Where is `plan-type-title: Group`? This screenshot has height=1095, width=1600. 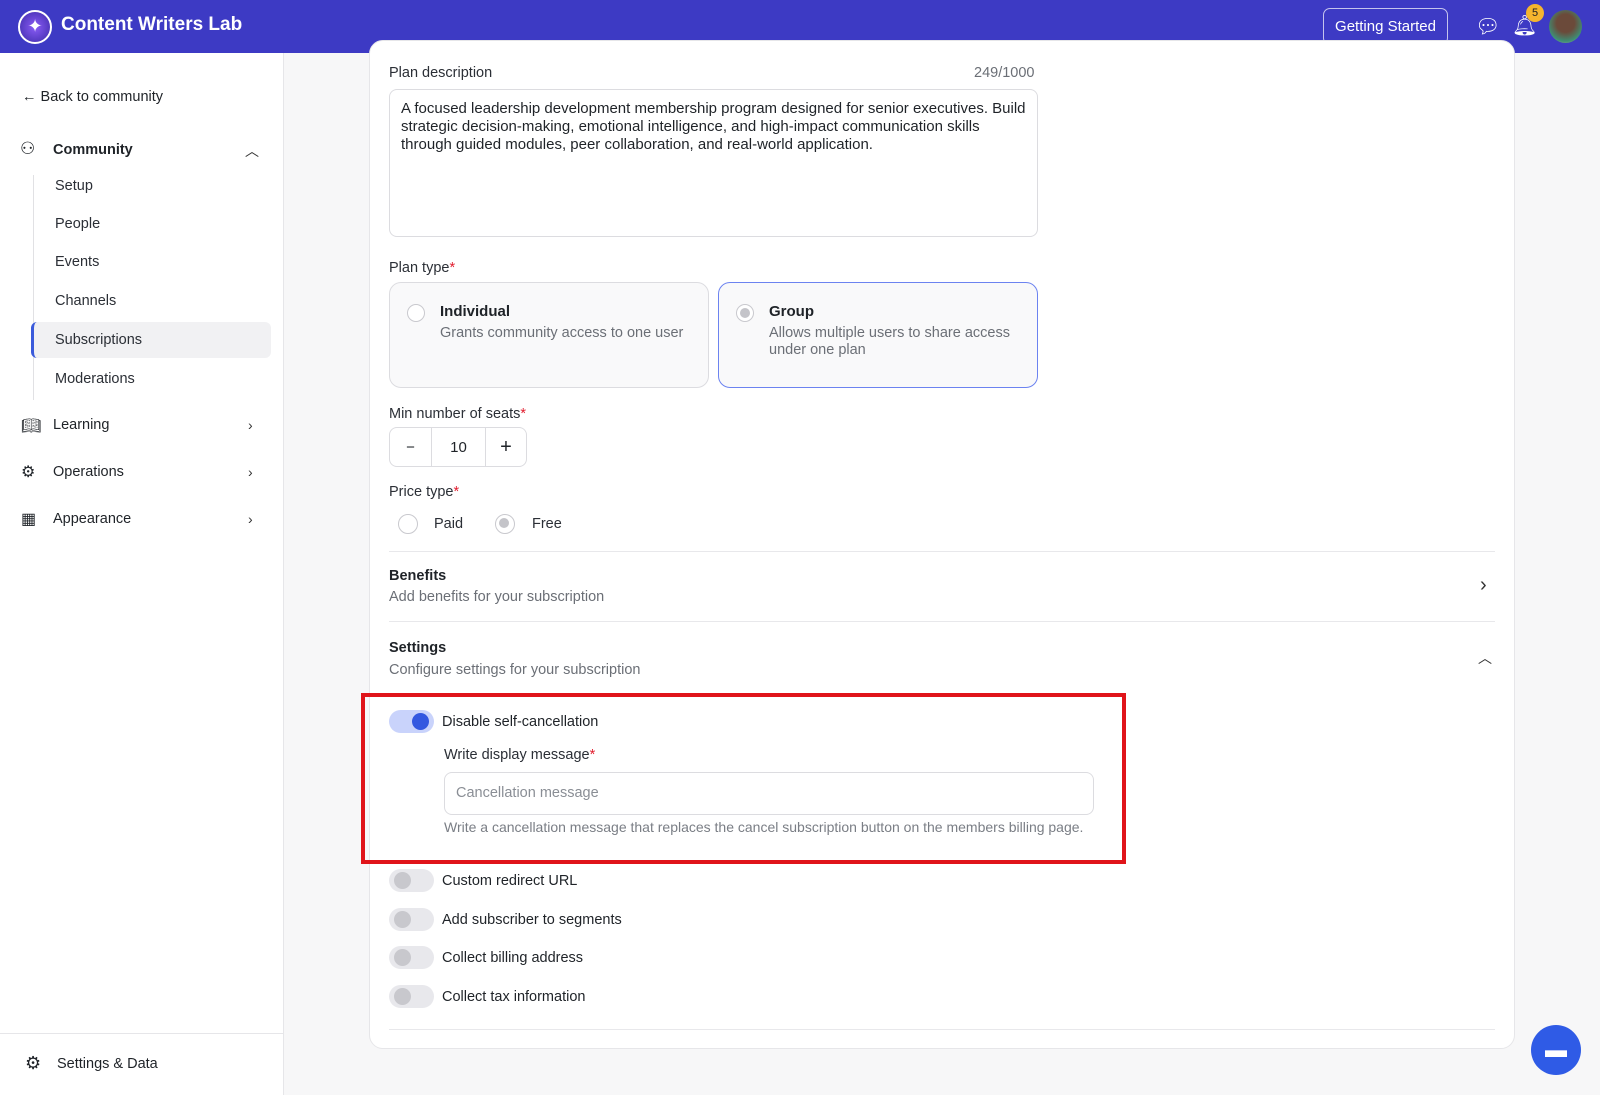
plan-type-title: Group is located at coordinates (791, 311).